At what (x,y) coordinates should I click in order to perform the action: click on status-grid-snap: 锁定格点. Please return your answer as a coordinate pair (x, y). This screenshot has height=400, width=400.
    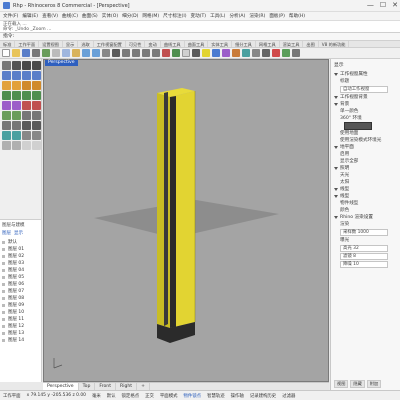
    Looking at the image, I should click on (131, 396).